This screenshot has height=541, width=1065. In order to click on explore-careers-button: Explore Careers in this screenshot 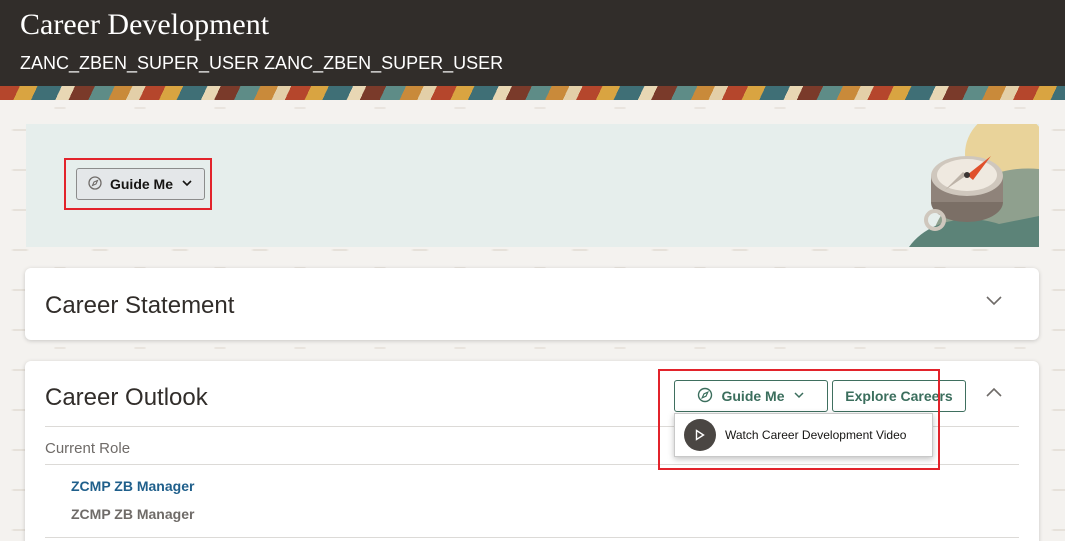, I will do `click(899, 396)`.